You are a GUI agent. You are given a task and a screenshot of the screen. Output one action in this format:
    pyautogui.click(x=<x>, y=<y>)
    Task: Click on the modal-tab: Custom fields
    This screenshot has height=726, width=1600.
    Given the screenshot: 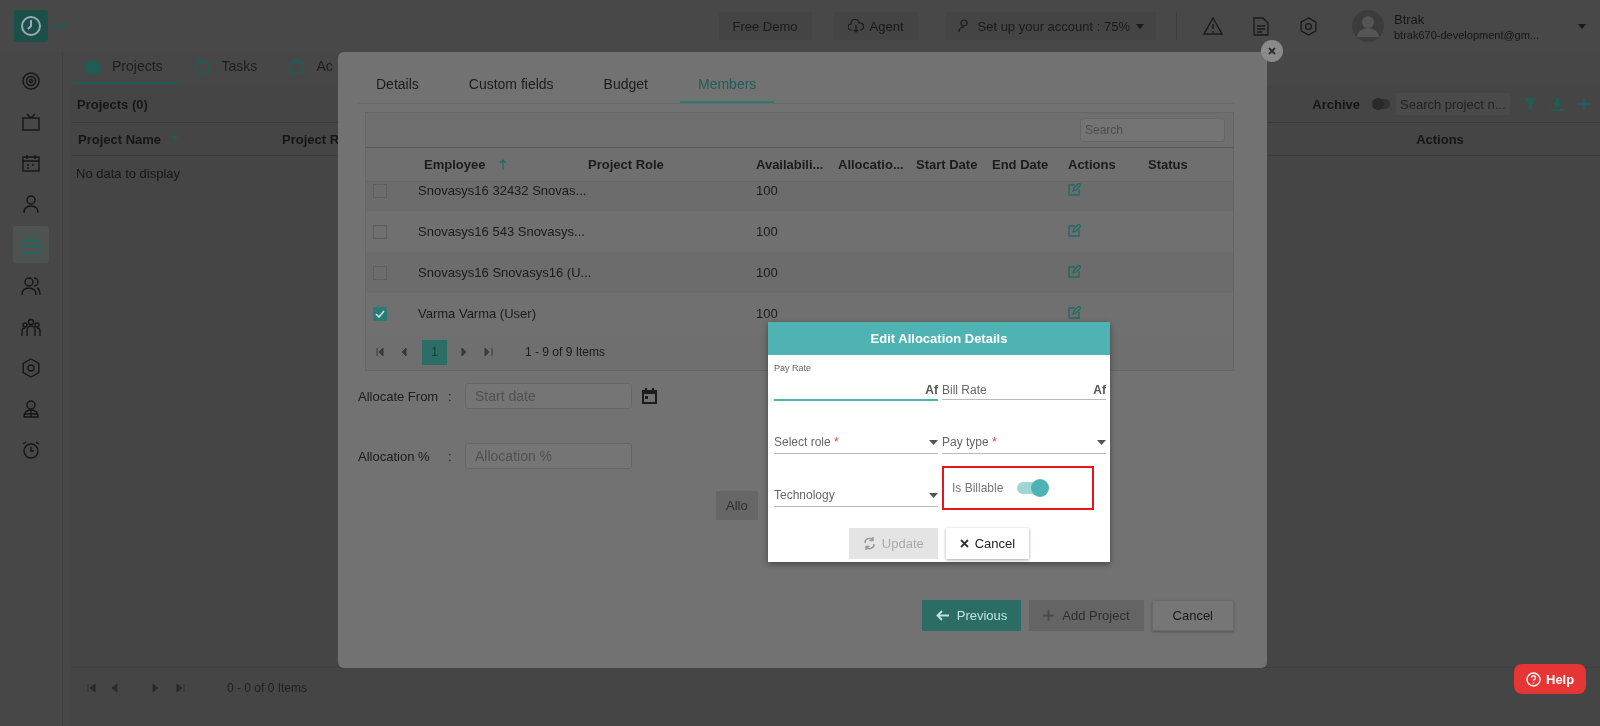 What is the action you would take?
    pyautogui.click(x=511, y=86)
    